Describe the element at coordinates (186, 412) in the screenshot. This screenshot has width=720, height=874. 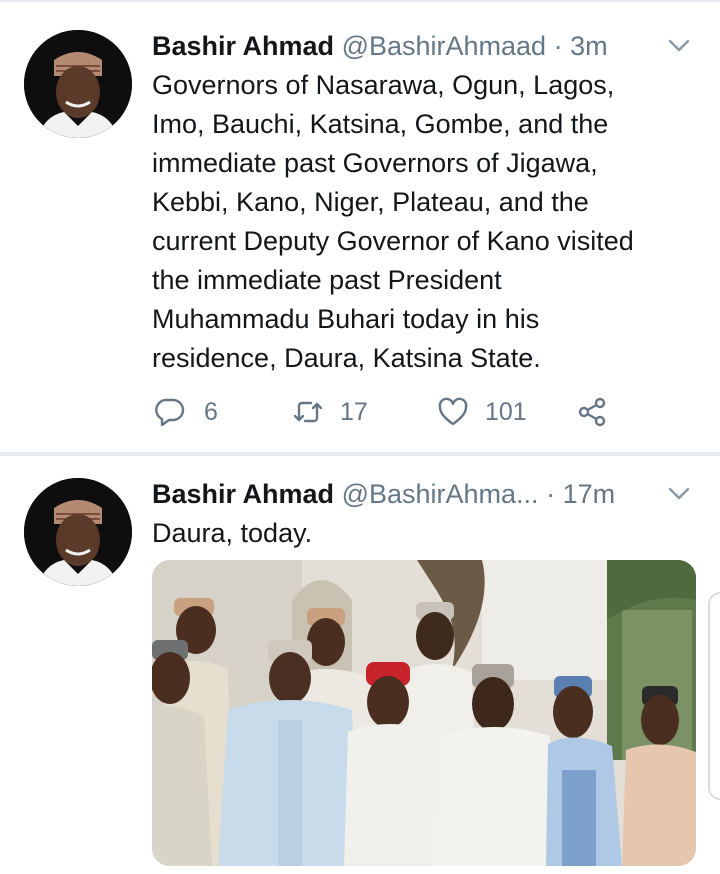
I see `reply-button: 6` at that location.